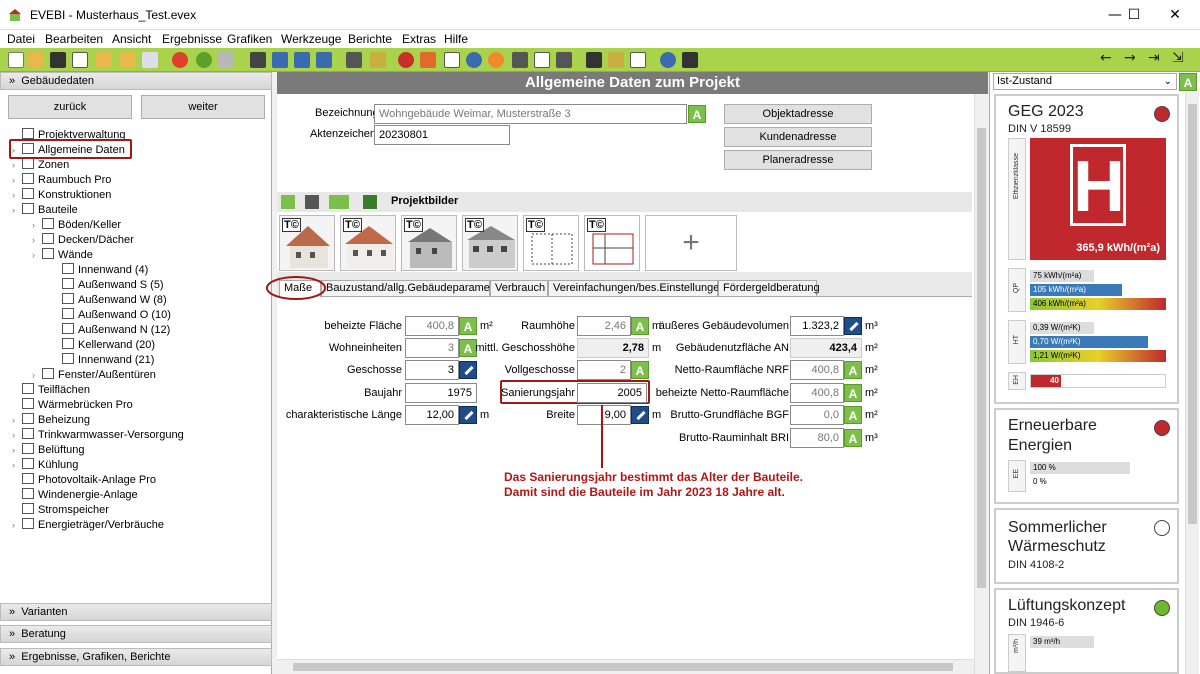 The height and width of the screenshot is (674, 1200). I want to click on right-scrollbar, so click(1192, 383).